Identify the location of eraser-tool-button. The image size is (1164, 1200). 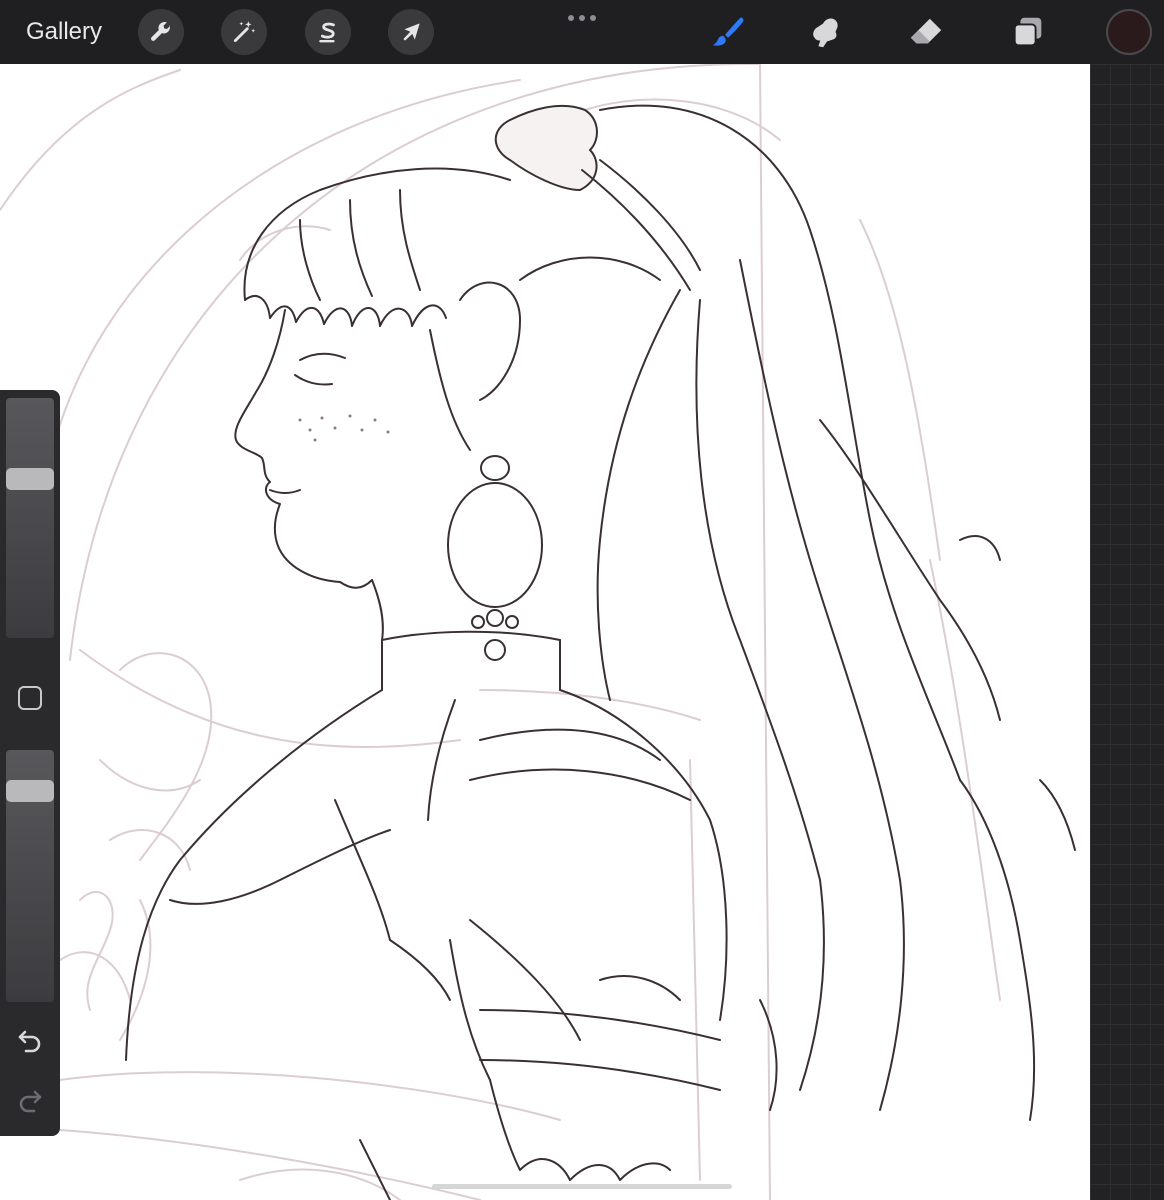
(926, 32).